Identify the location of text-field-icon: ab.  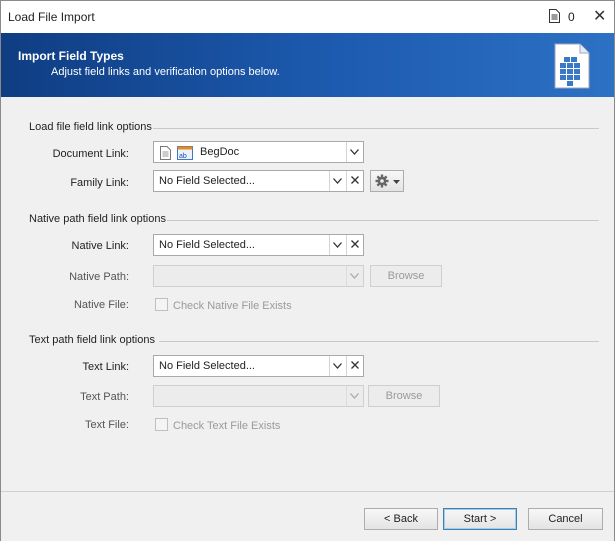
(185, 153).